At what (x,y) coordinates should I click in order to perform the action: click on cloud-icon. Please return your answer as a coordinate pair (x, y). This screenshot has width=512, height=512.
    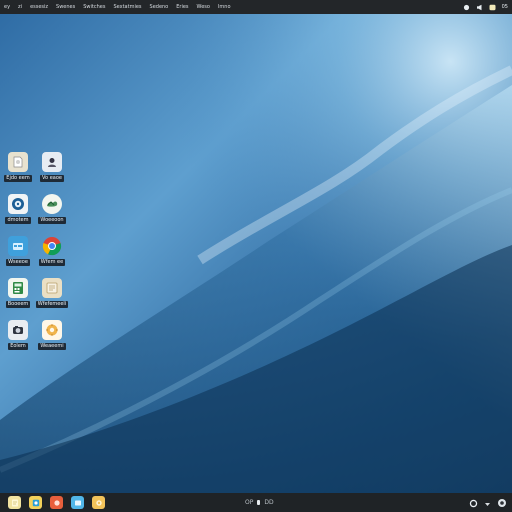
    Looking at the image, I should click on (52, 204).